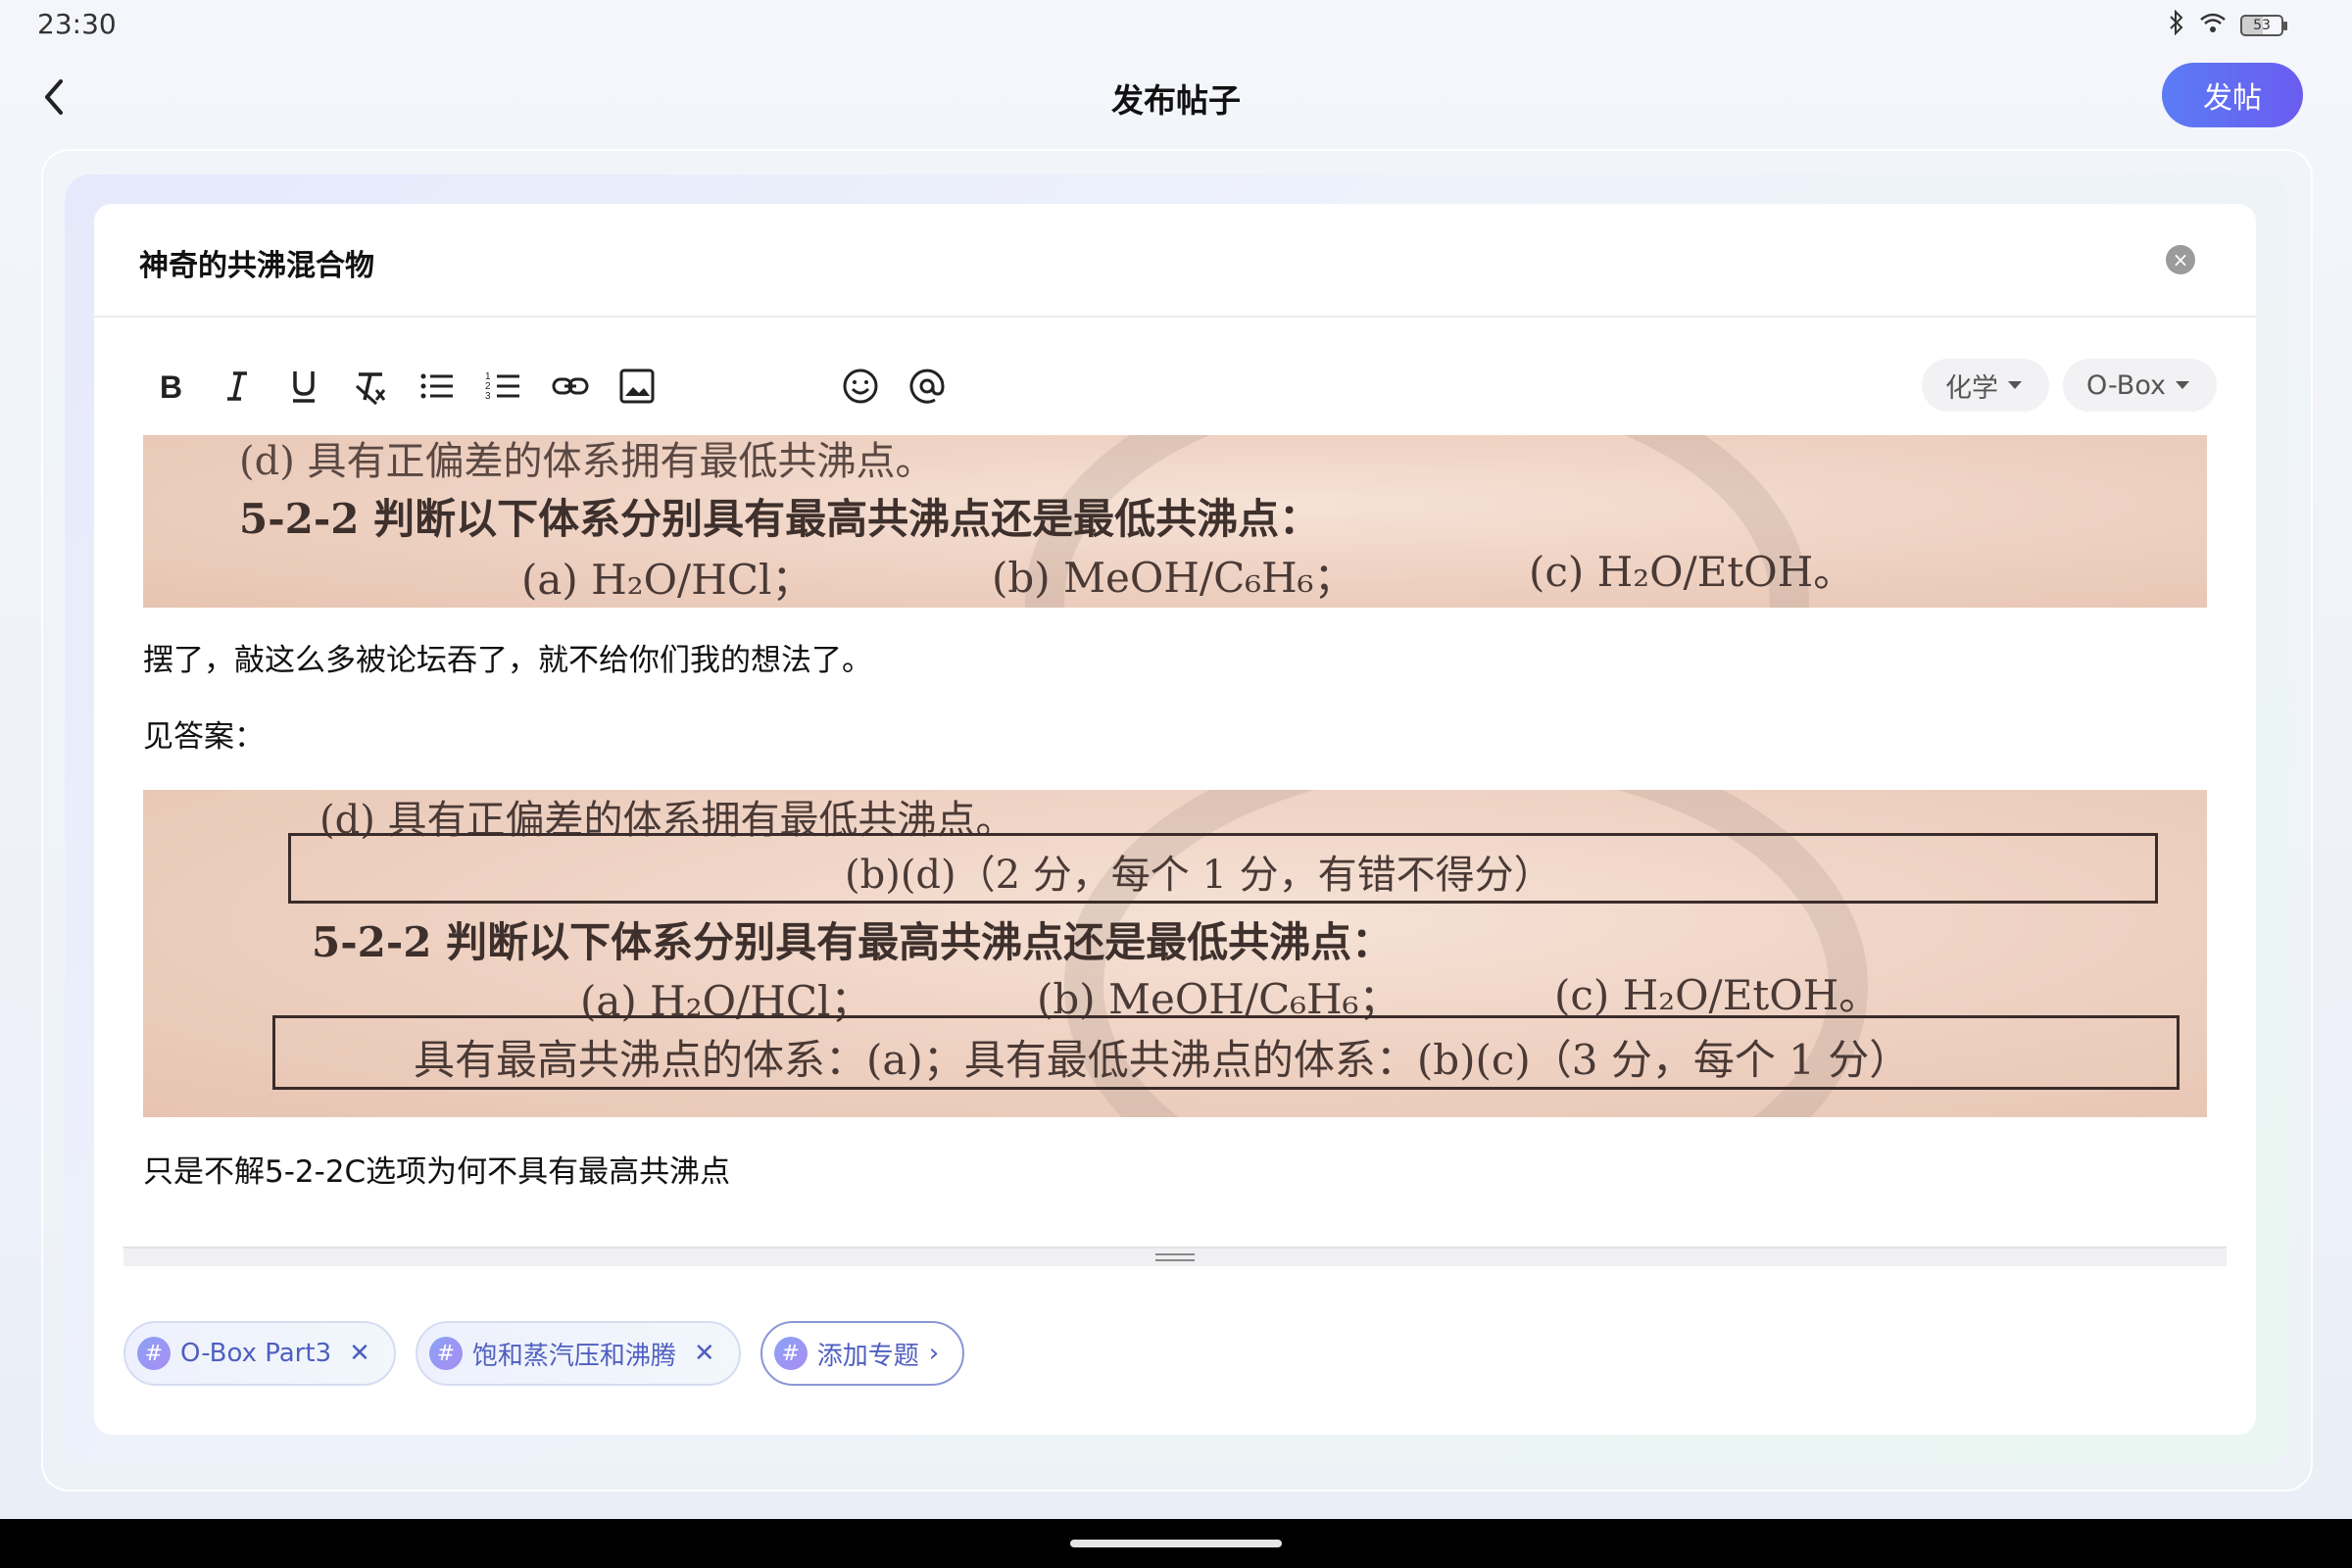 This screenshot has height=1568, width=2352. I want to click on paragraph: 见答案：, so click(204, 737).